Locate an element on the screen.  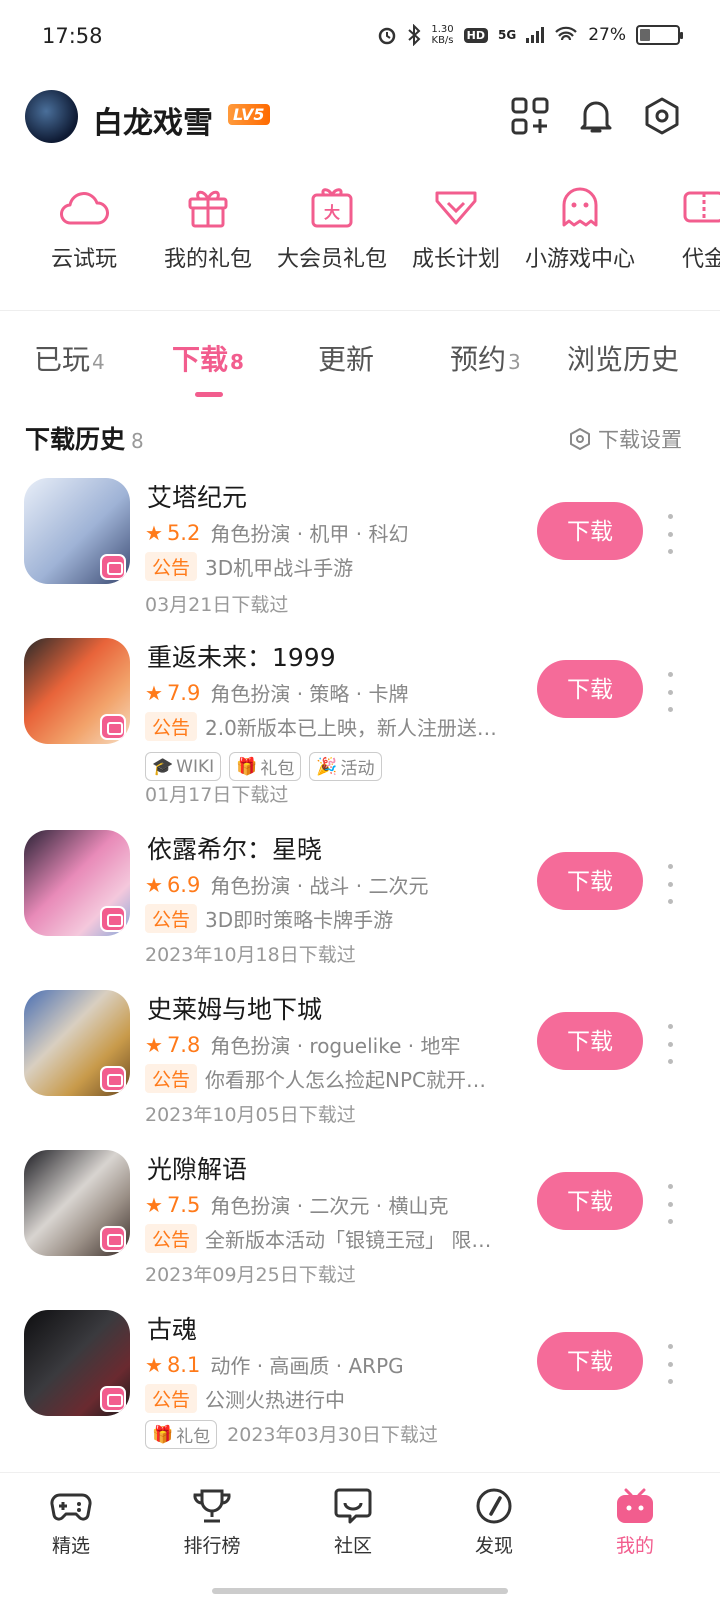
nav-discover: 发现 is located at coordinates (494, 1522).